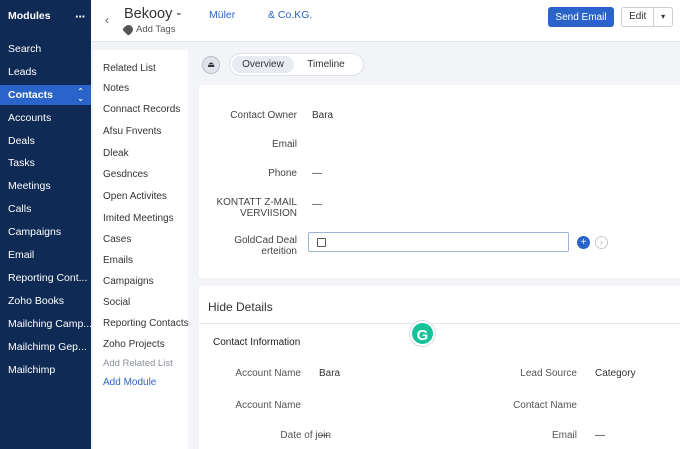 Image resolution: width=680 pixels, height=449 pixels. What do you see at coordinates (317, 204) in the screenshot?
I see `kontatt-value: —` at bounding box center [317, 204].